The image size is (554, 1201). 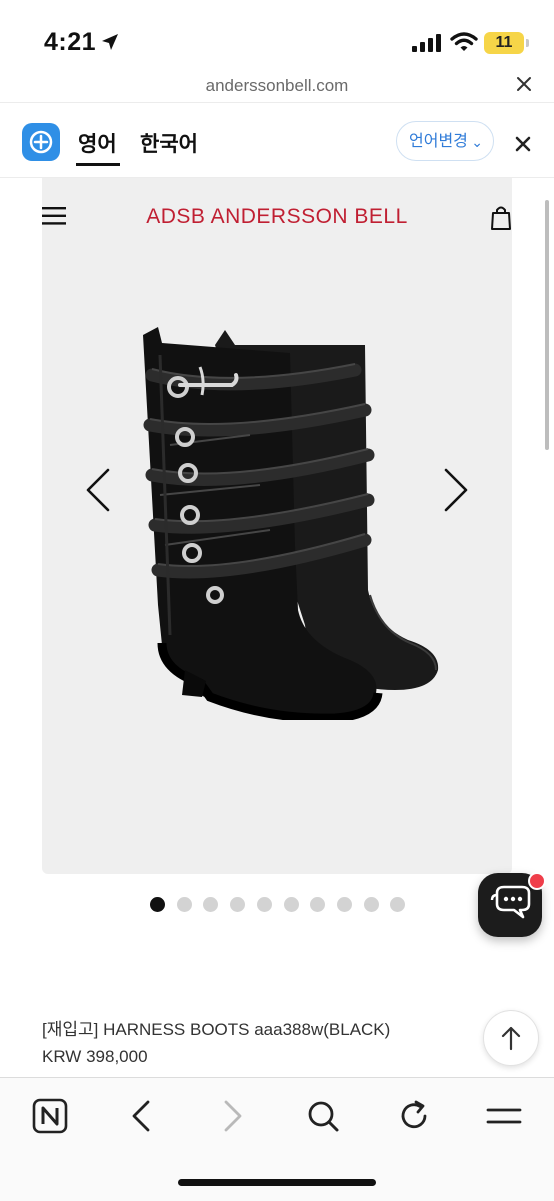 What do you see at coordinates (277, 1182) in the screenshot?
I see `home-indicator` at bounding box center [277, 1182].